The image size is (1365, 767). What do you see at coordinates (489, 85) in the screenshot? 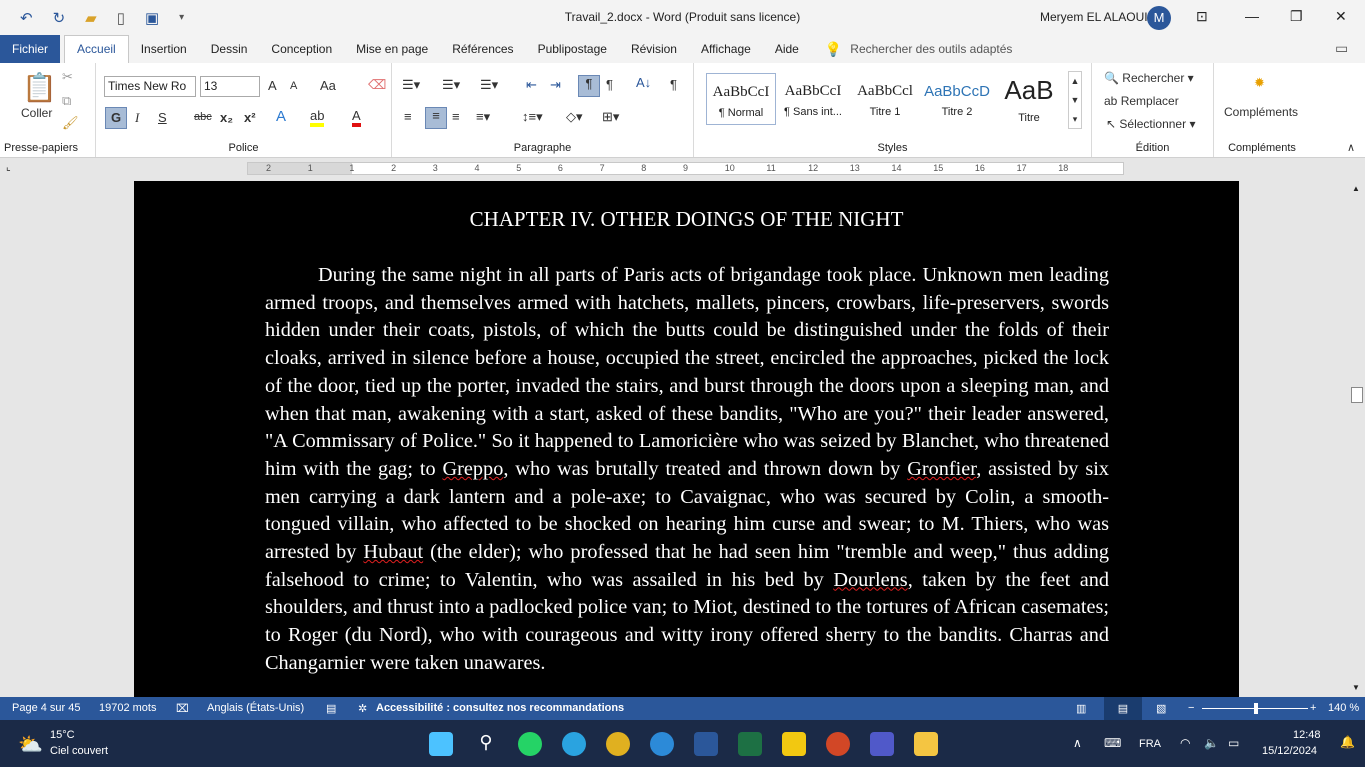
I see `multilevel-list-icon: ☰▾` at bounding box center [489, 85].